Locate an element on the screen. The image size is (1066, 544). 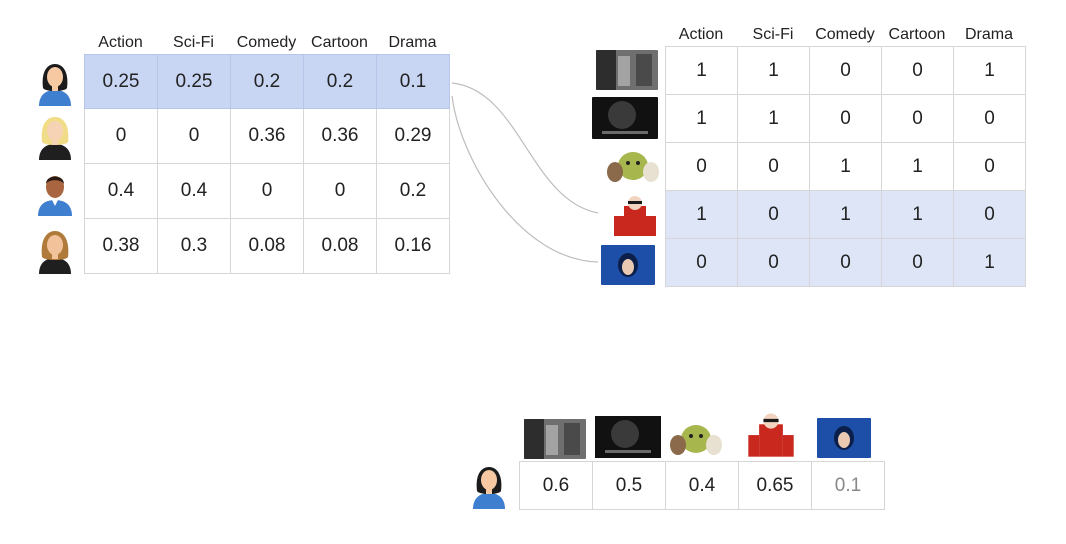
user-cell: 0.3 is located at coordinates (194, 246).